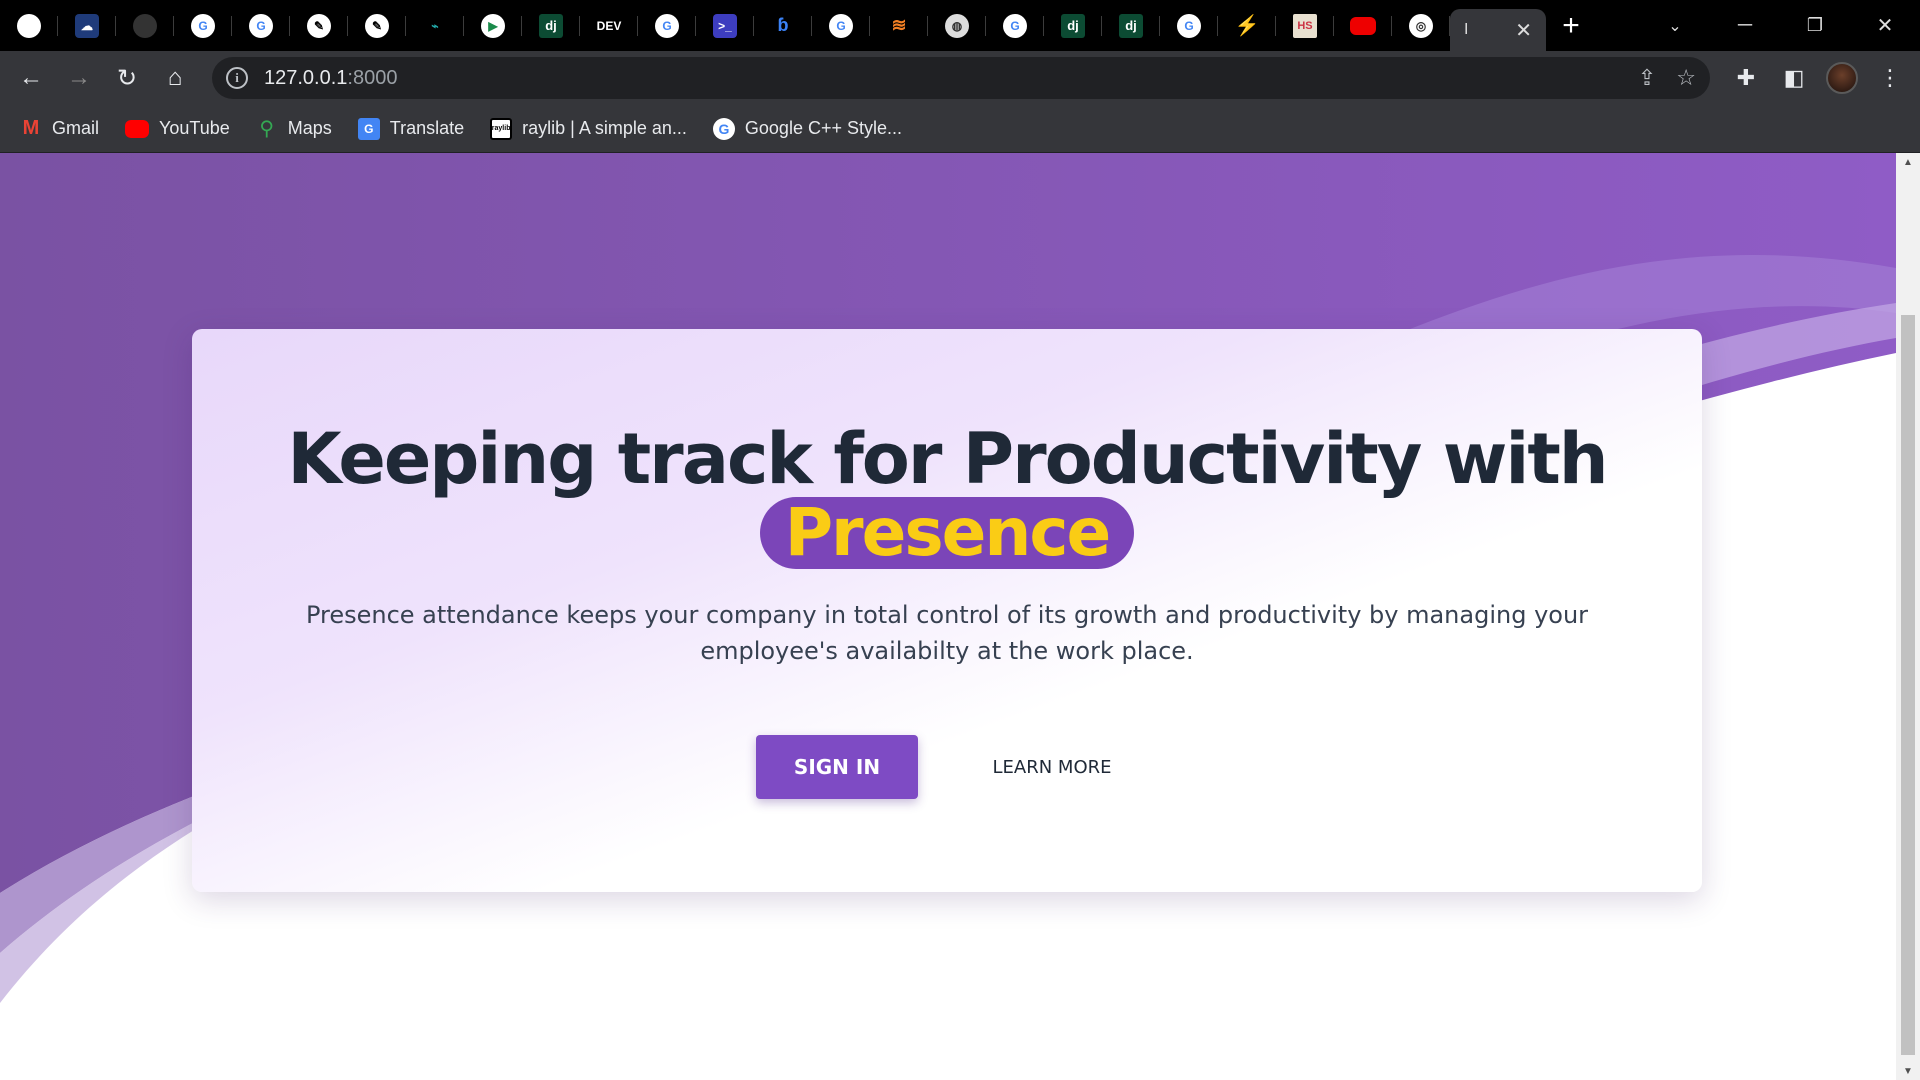 The image size is (1920, 1080). I want to click on blue-mark-icon: ɓ, so click(783, 25).